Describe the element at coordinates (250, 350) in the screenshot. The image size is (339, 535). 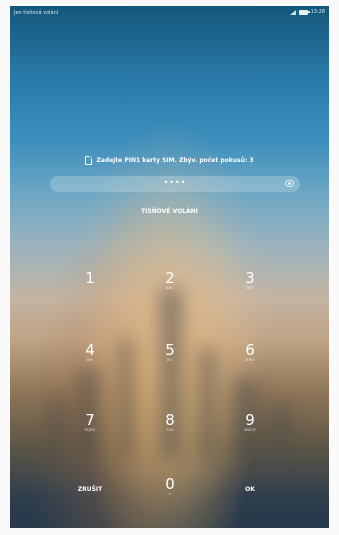
I see `key-digit: 6` at that location.